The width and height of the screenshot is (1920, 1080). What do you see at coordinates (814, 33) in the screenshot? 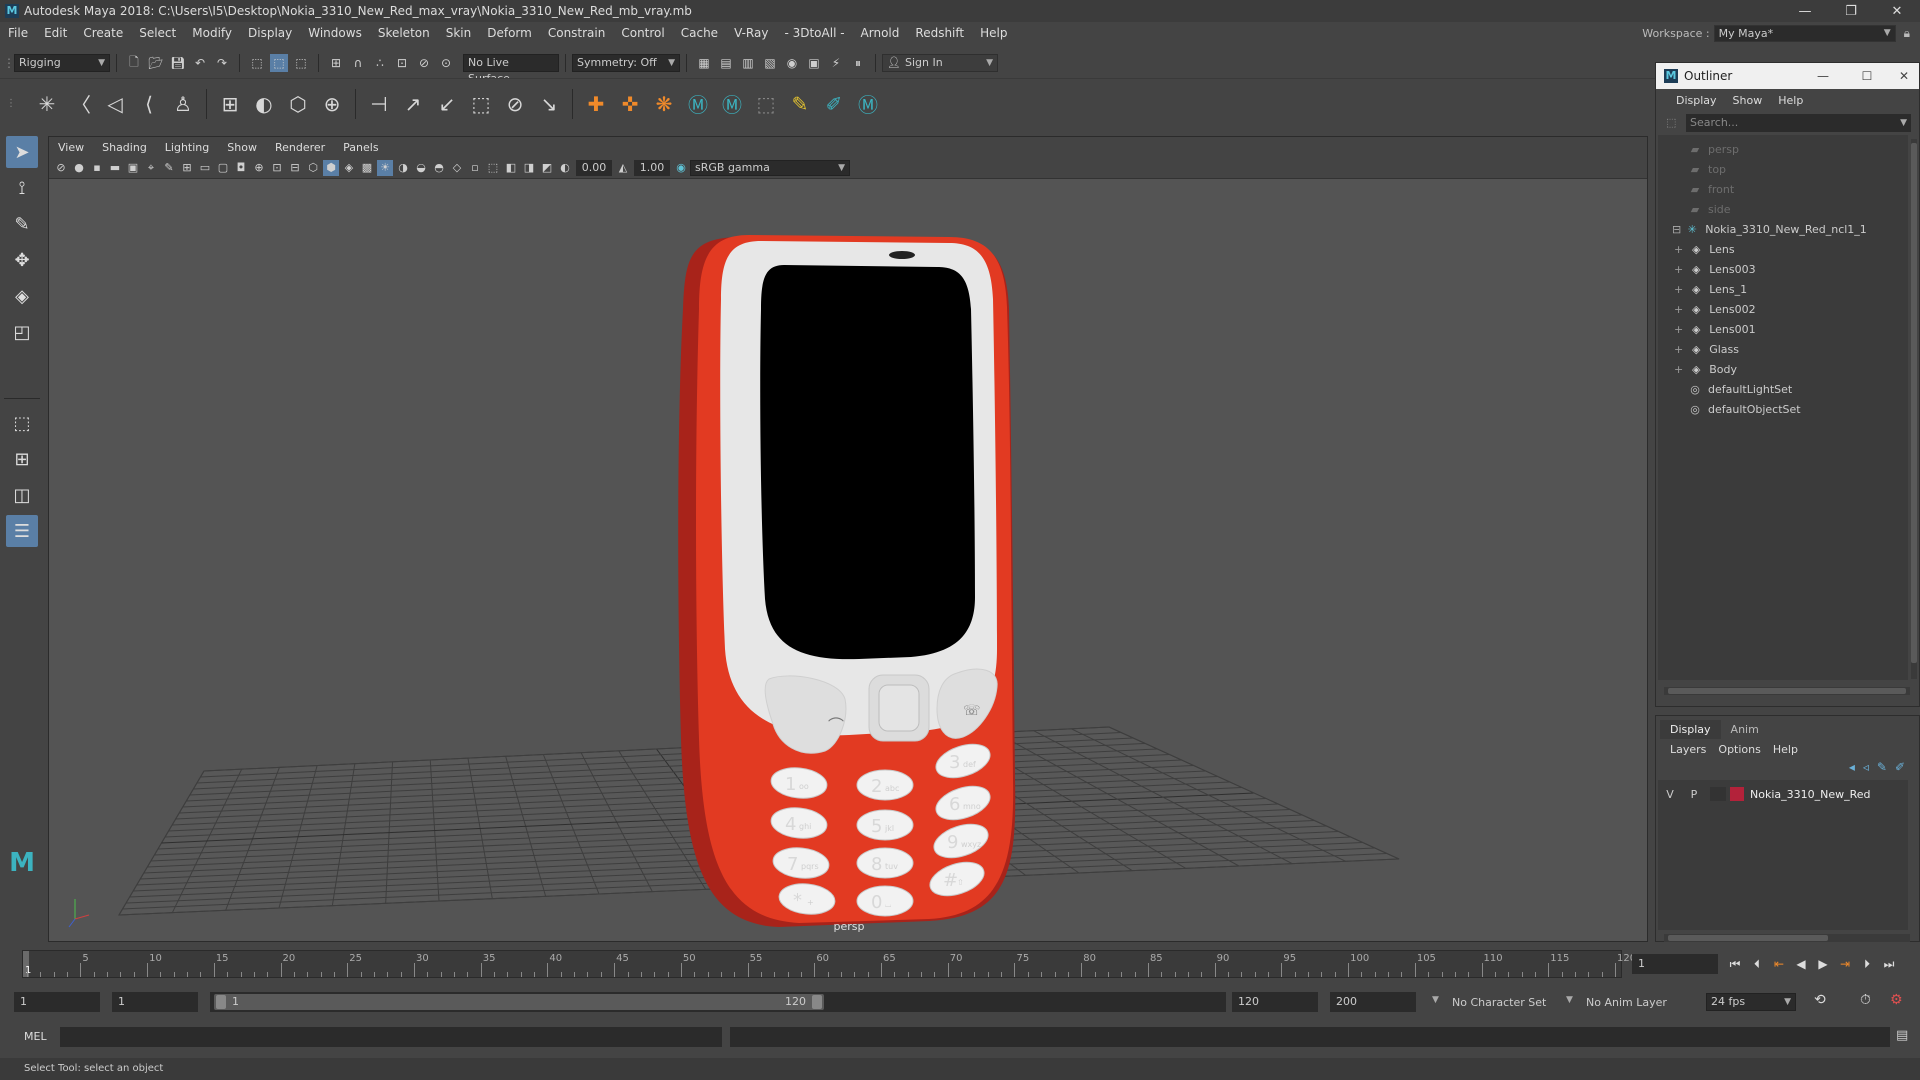
I see `menu-3dtoall: - 3DtoAll -` at bounding box center [814, 33].